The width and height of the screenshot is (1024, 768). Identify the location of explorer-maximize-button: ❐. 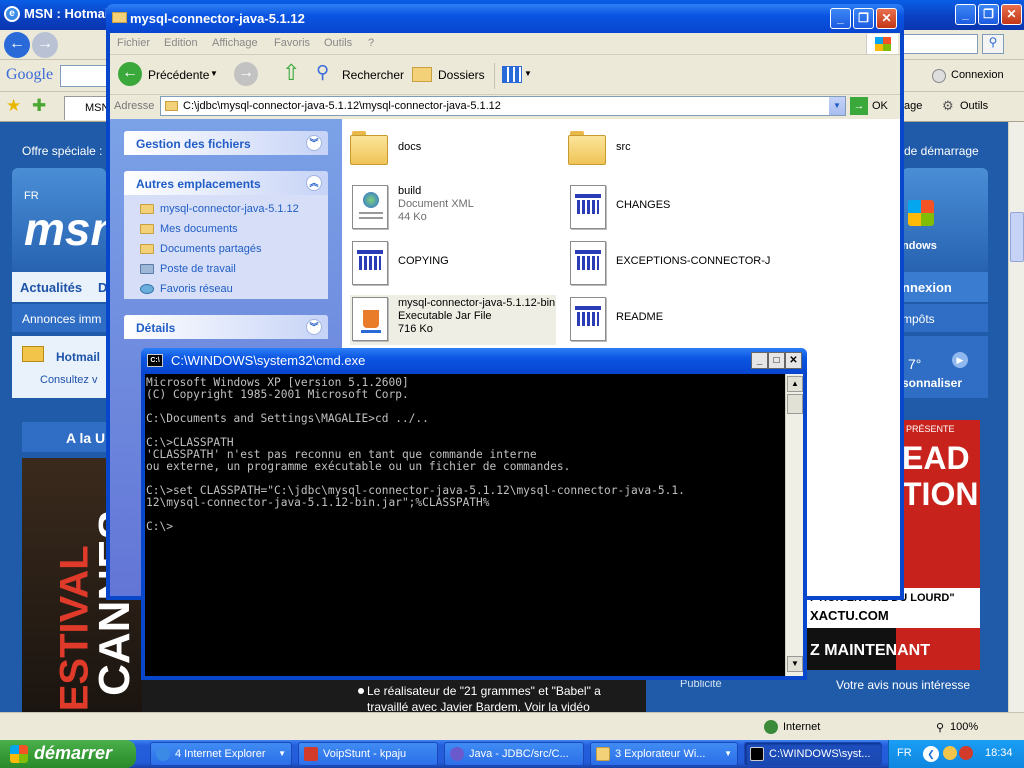
(863, 18).